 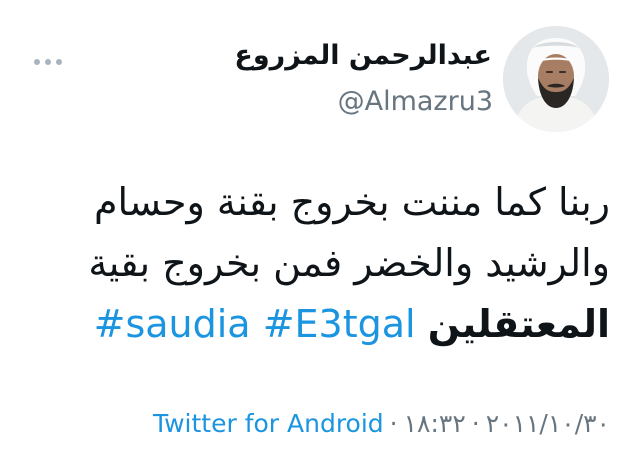 What do you see at coordinates (349, 263) in the screenshot?
I see `tweet-text-line: والرشيد والخضر فمن بخروج بقية` at bounding box center [349, 263].